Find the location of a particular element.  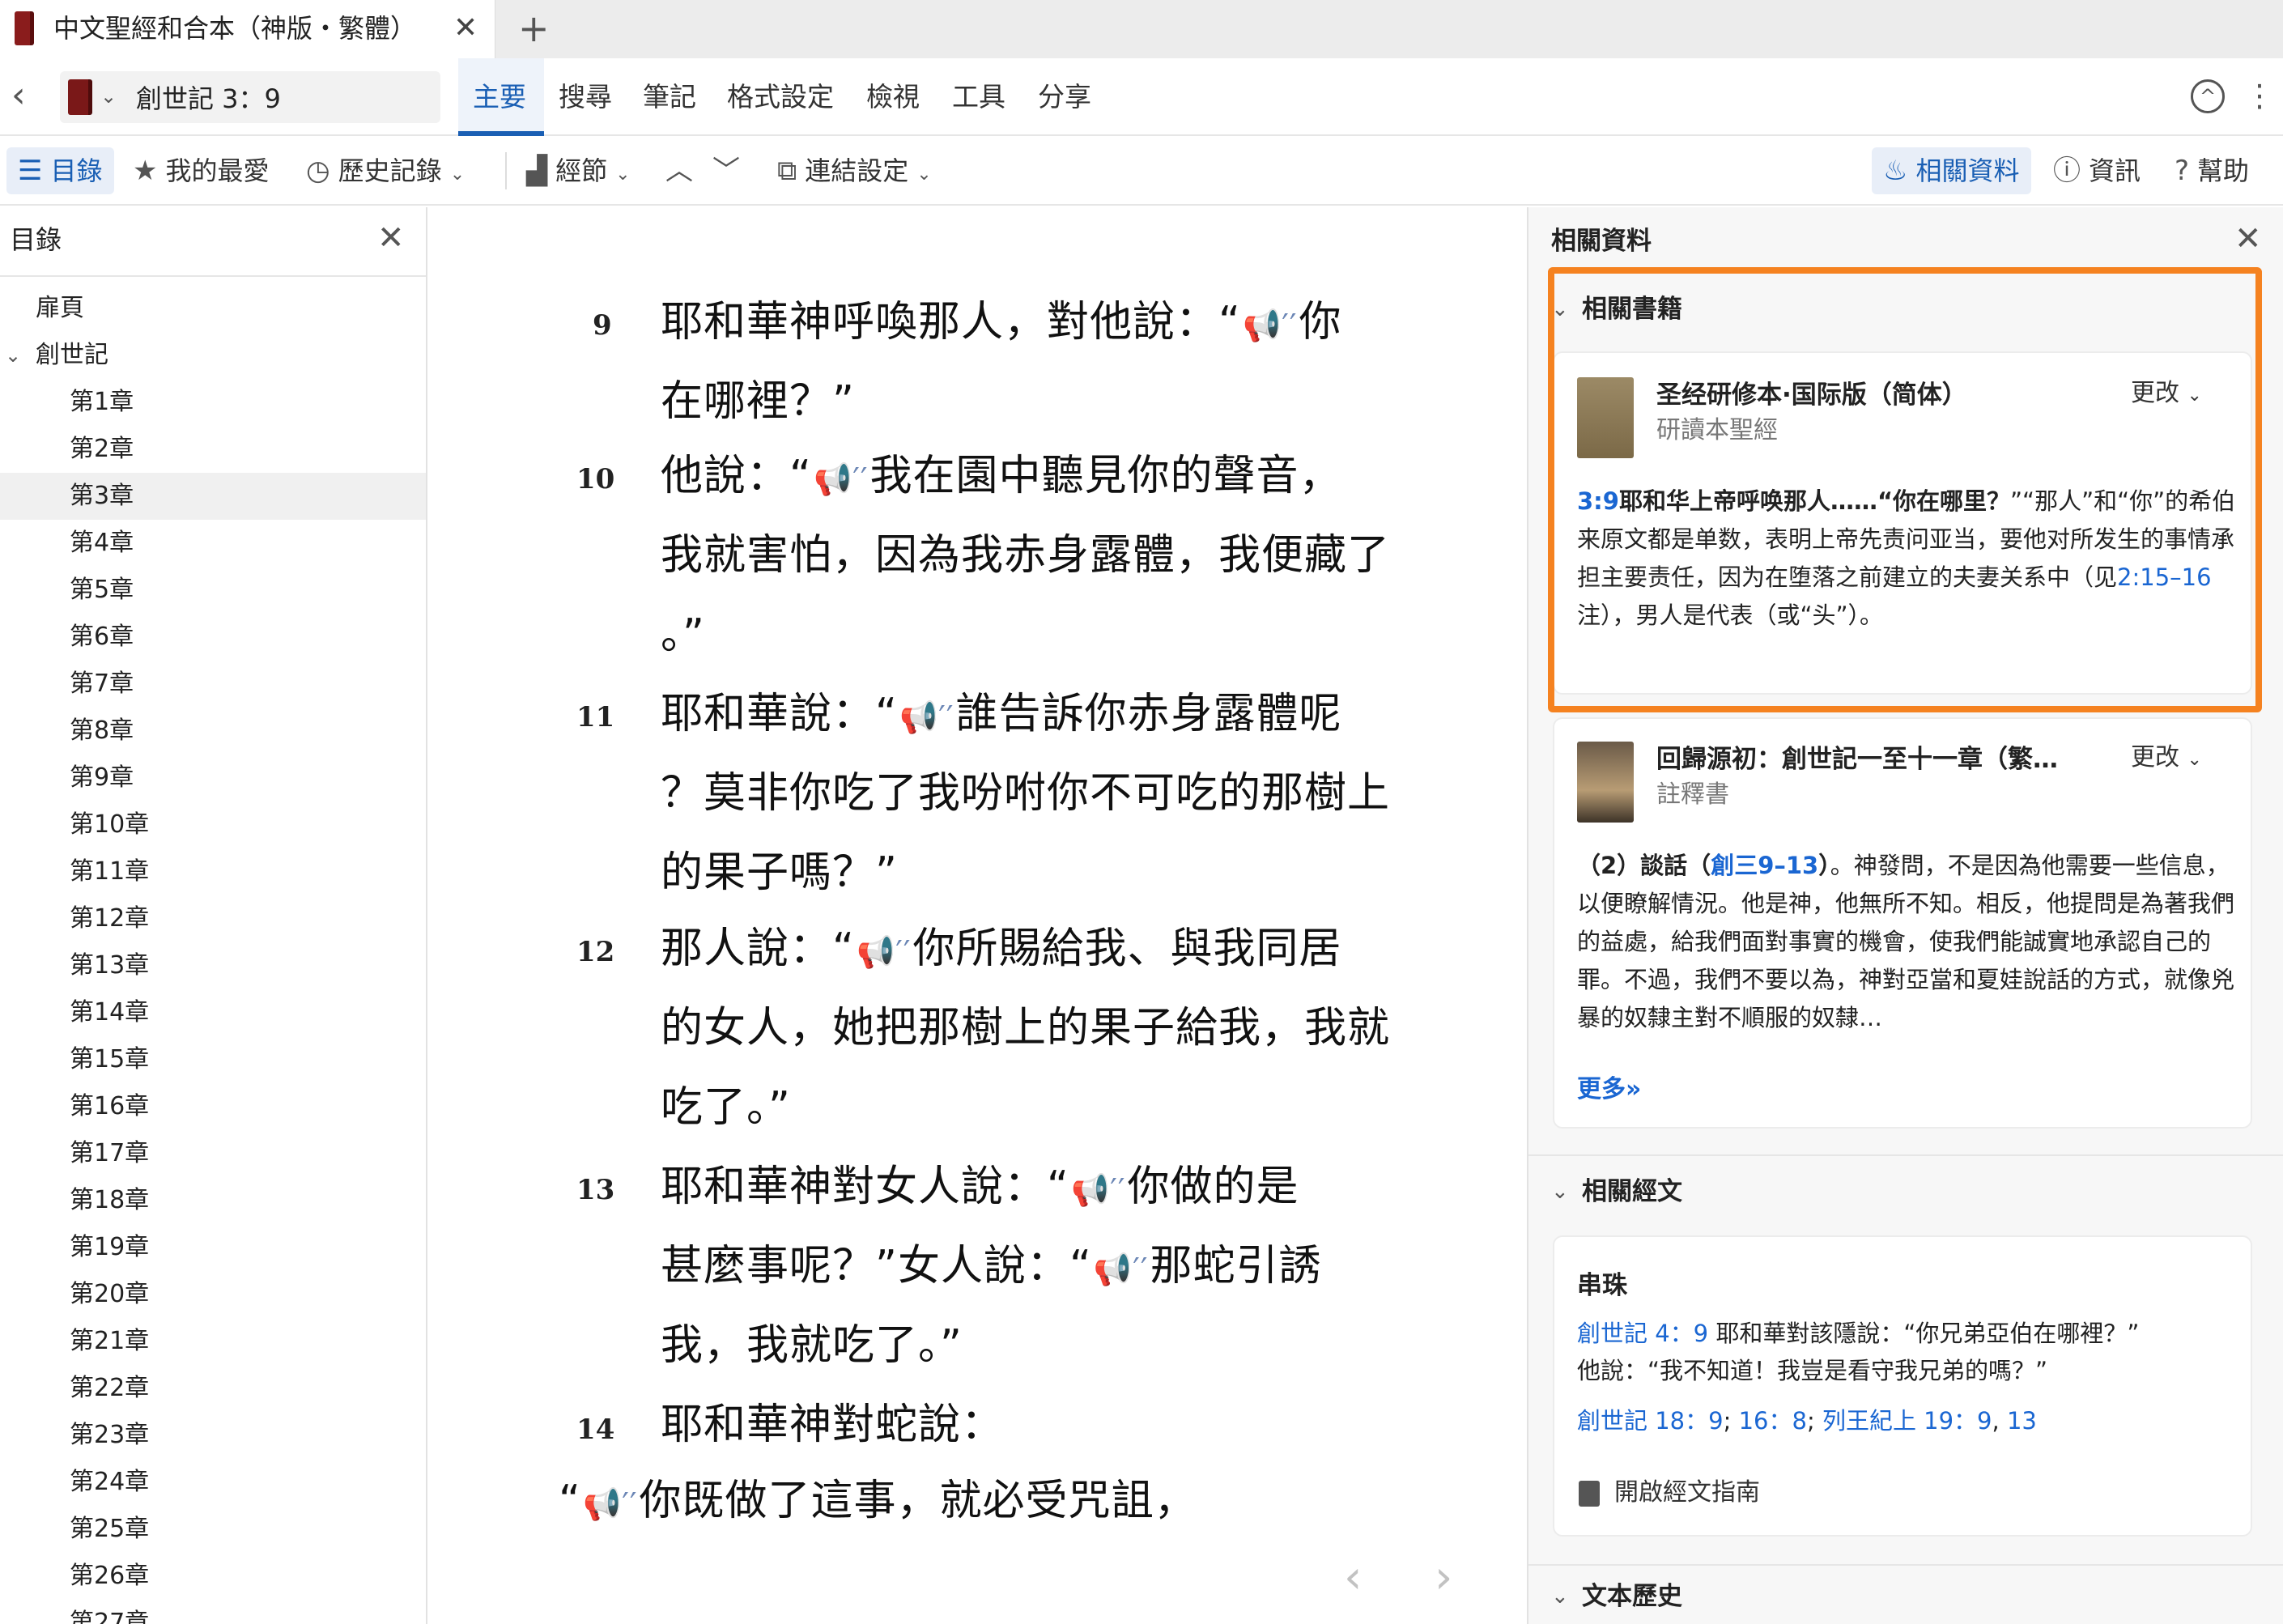

next-page-icon: › is located at coordinates (1443, 1577).